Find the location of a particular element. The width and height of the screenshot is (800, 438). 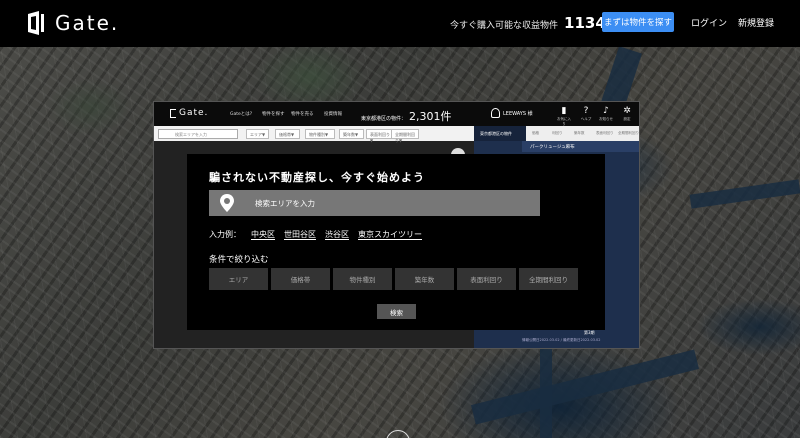

search-submit-button: 検索 is located at coordinates (396, 311).